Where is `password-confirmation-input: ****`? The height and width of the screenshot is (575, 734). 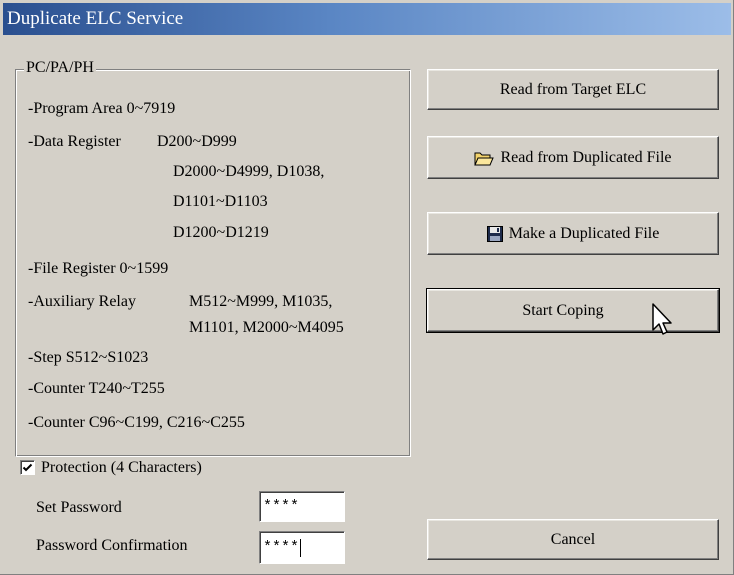
password-confirmation-input: **** is located at coordinates (302, 547).